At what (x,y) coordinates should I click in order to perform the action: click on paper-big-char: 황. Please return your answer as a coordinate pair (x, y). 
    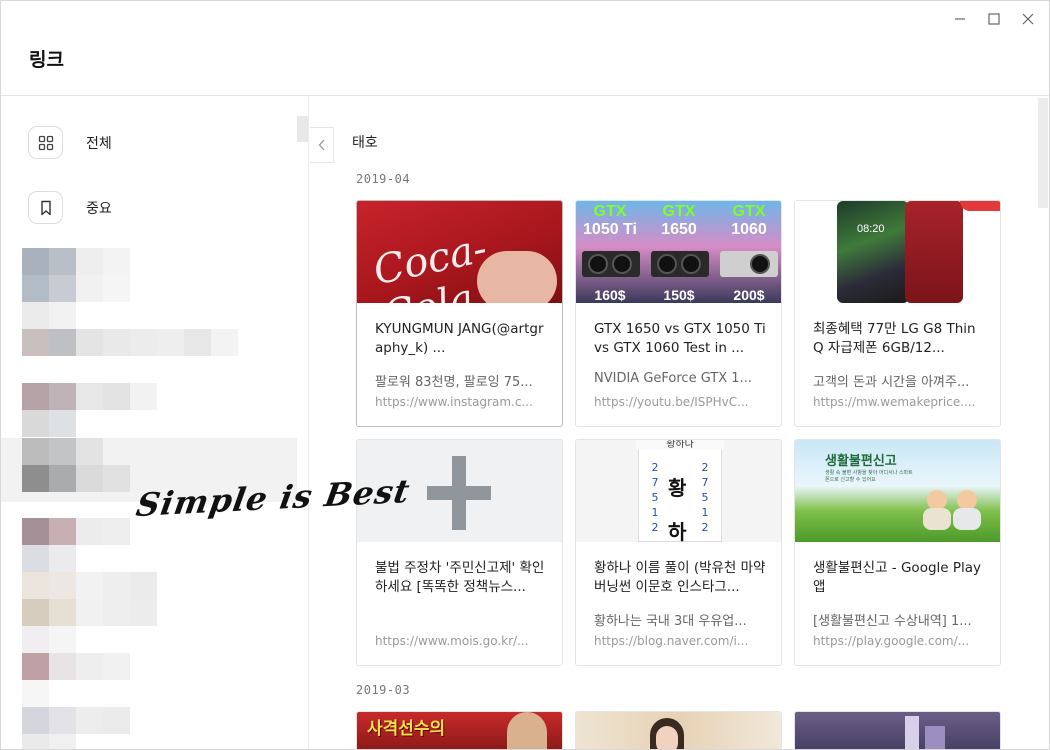
    Looking at the image, I should click on (677, 488).